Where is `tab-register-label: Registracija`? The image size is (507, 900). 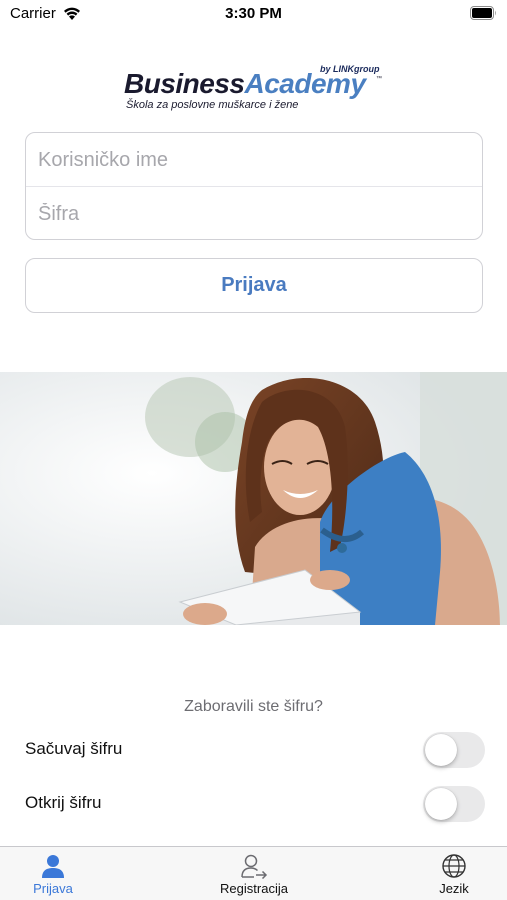 tab-register-label: Registracija is located at coordinates (254, 888).